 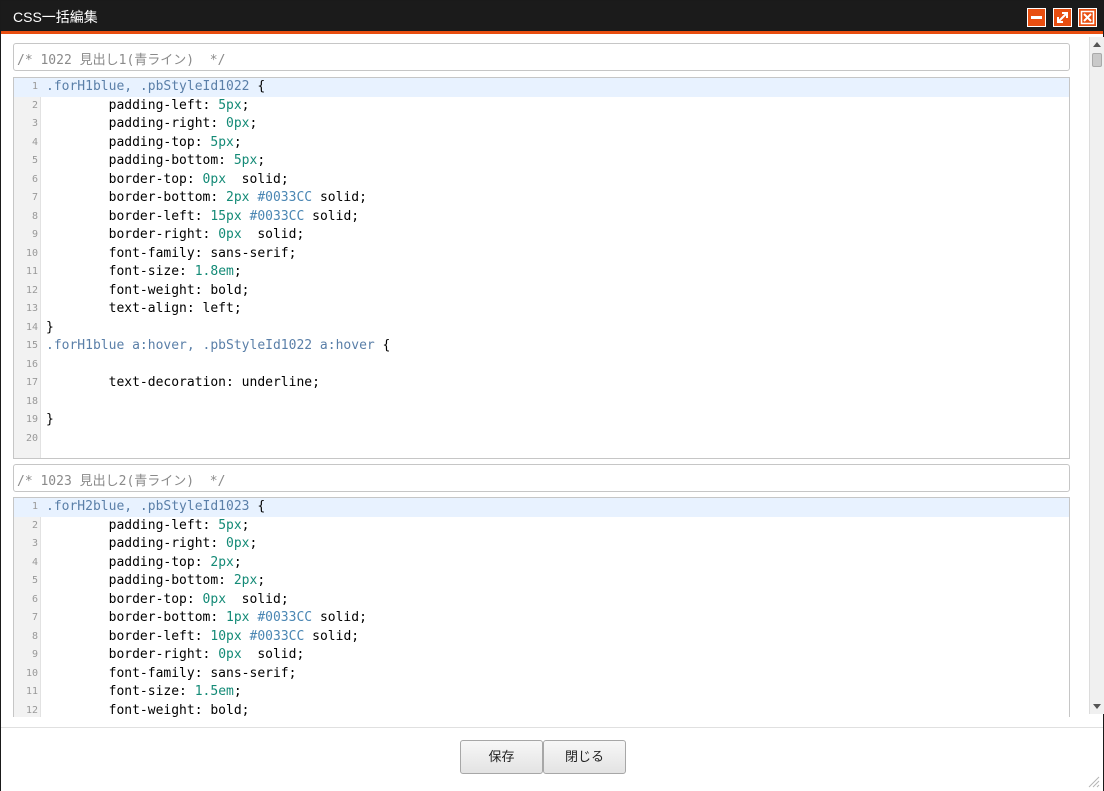 I want to click on line-number: 18, so click(x=31, y=401).